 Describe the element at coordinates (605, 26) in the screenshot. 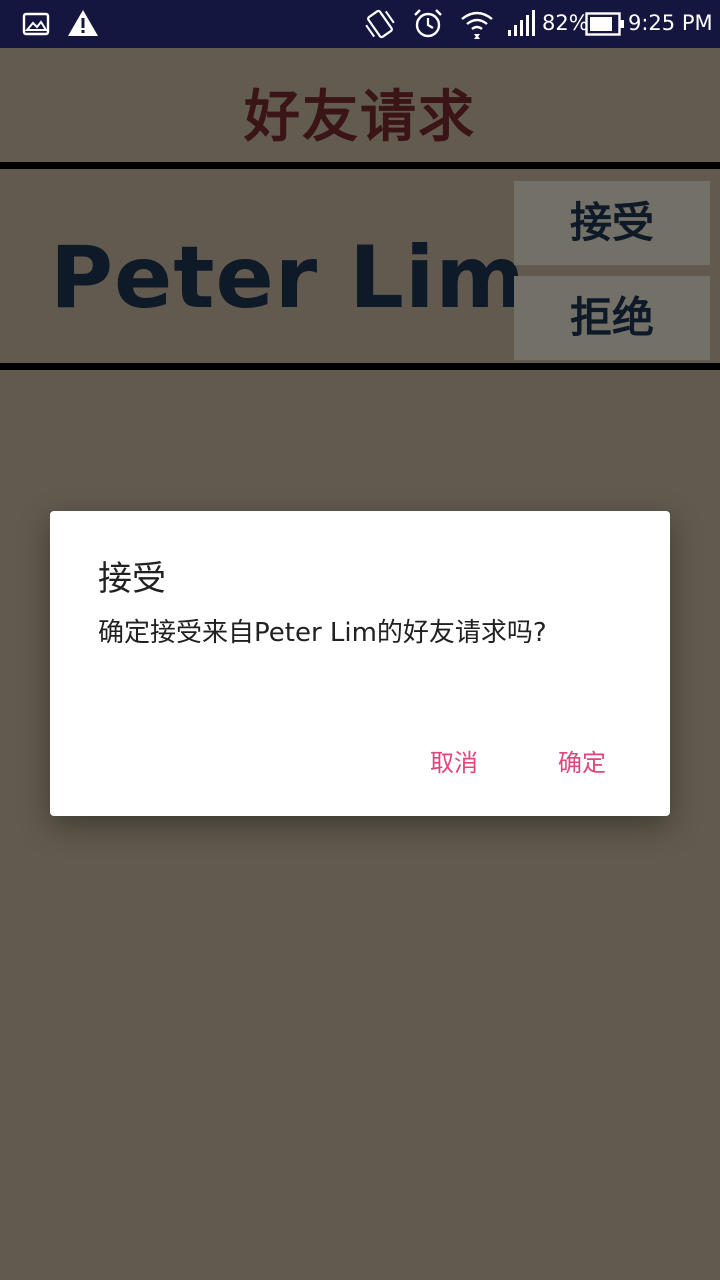

I see `battery-icon` at that location.